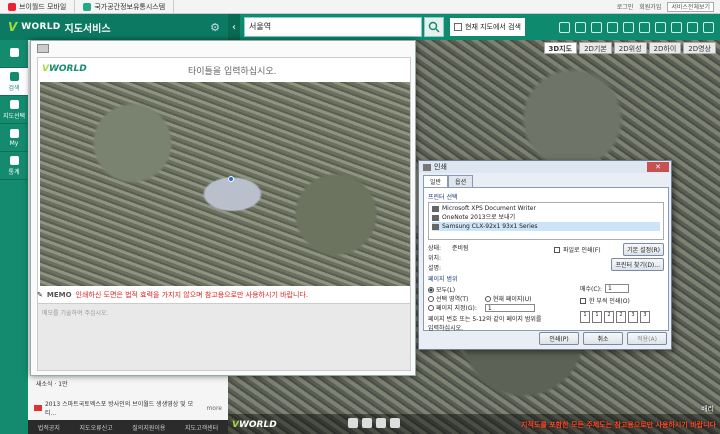 This screenshot has height=434, width=720. Describe the element at coordinates (452, 289) in the screenshot. I see `range-all-radio: 모두(L)` at that location.